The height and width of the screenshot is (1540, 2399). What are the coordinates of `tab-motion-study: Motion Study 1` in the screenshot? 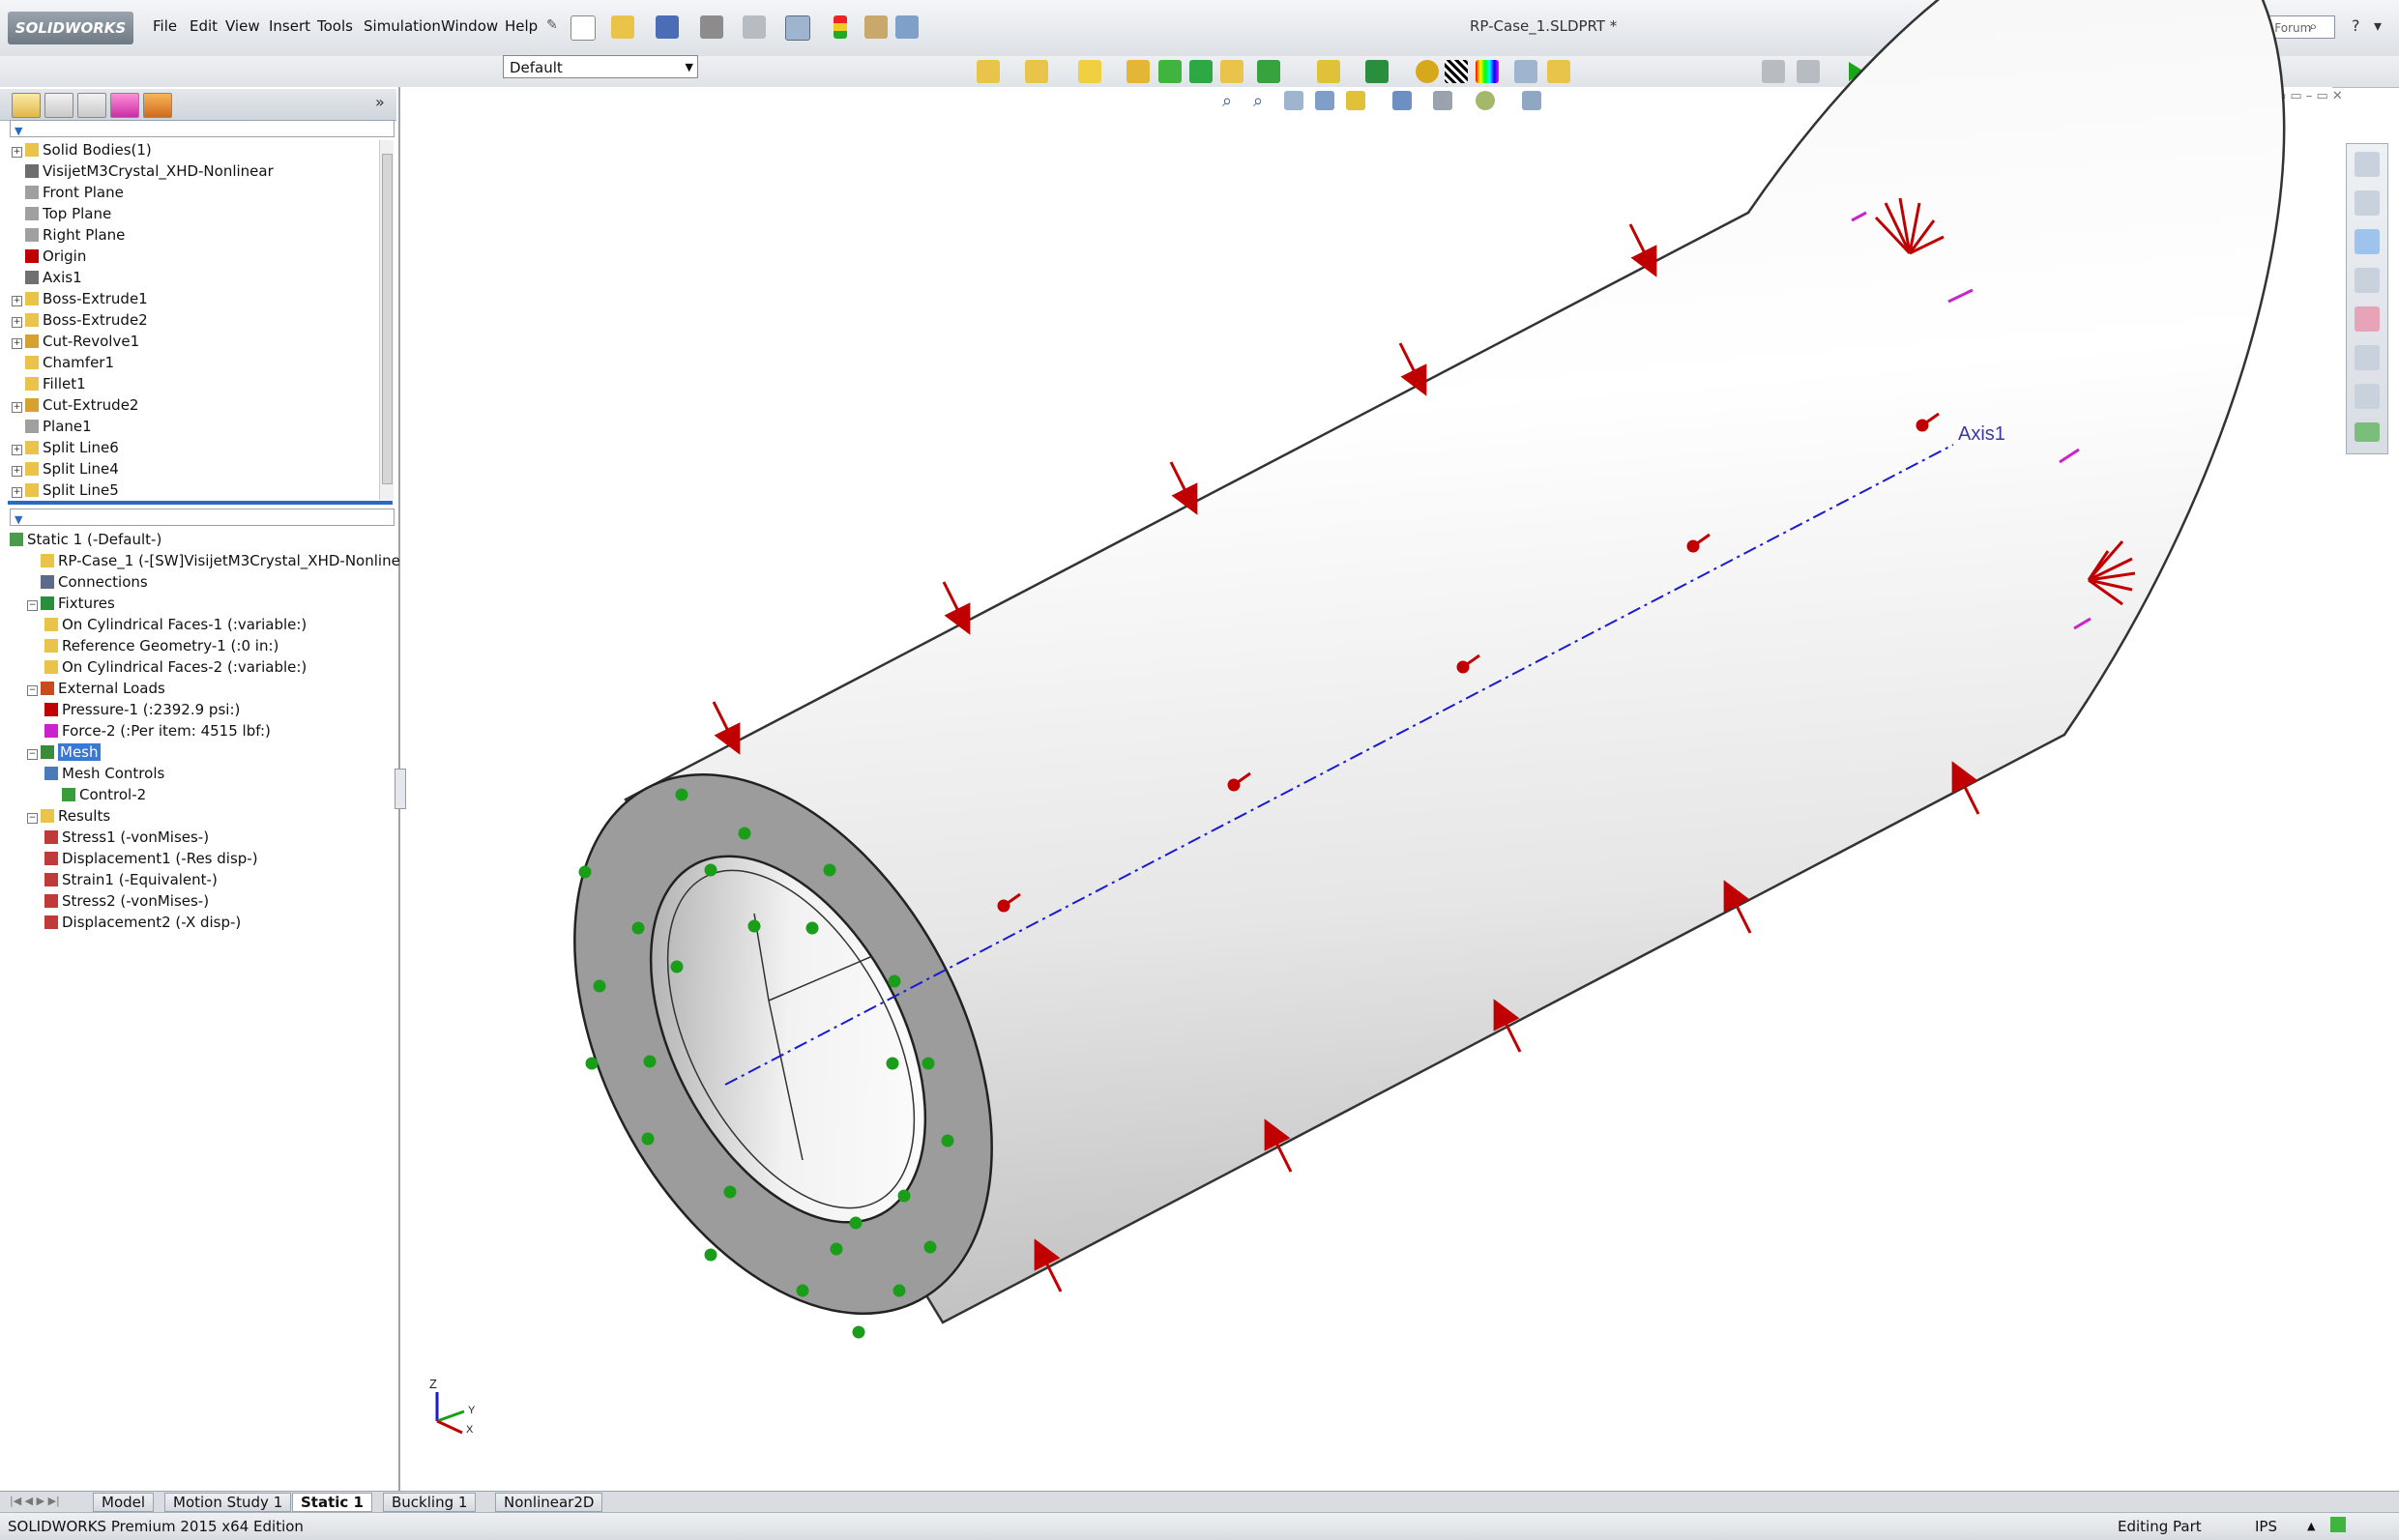 It's located at (228, 1502).